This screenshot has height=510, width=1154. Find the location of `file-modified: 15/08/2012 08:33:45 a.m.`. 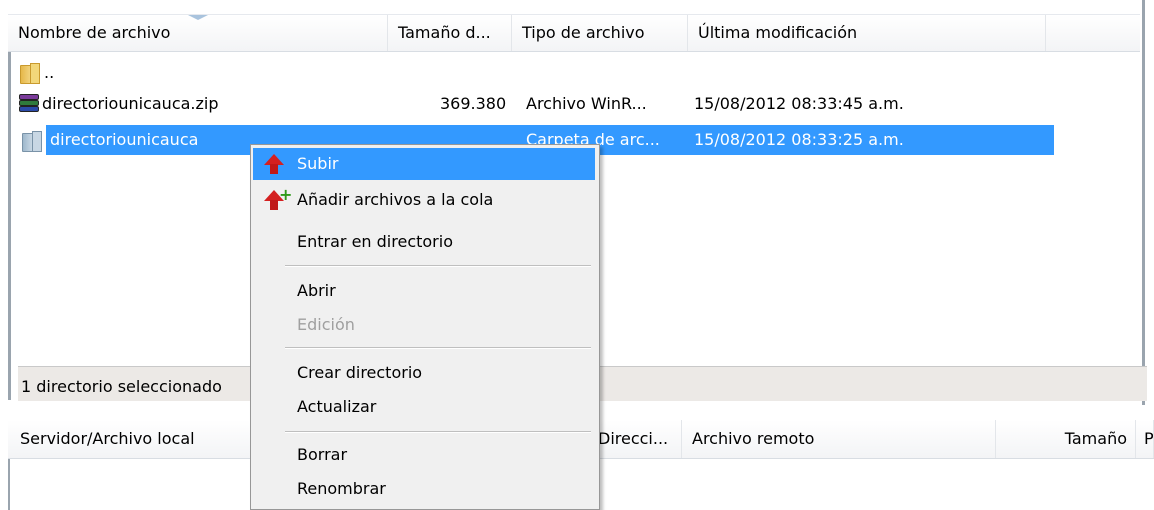

file-modified: 15/08/2012 08:33:45 a.m. is located at coordinates (799, 103).